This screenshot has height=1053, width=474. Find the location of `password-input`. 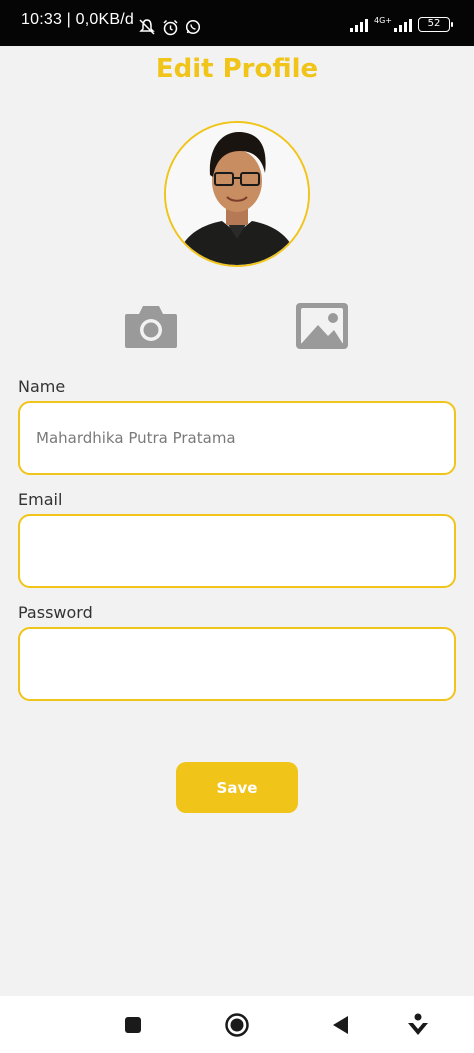

password-input is located at coordinates (237, 664).